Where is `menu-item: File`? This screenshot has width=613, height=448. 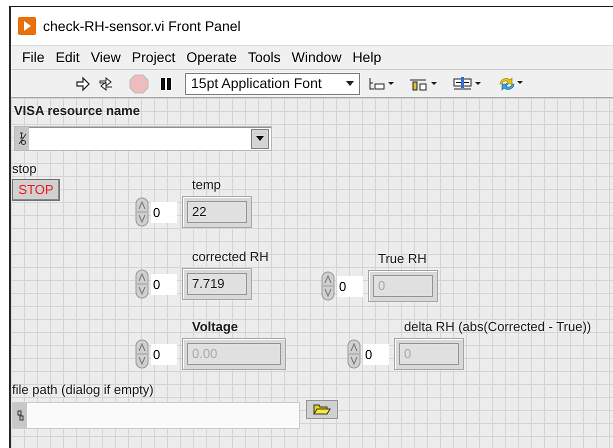
menu-item: File is located at coordinates (33, 57).